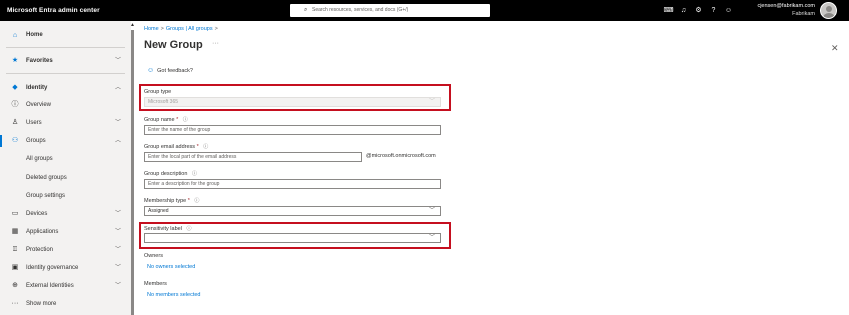 This screenshot has height=315, width=849. I want to click on label-text: Group email address, so click(170, 147).